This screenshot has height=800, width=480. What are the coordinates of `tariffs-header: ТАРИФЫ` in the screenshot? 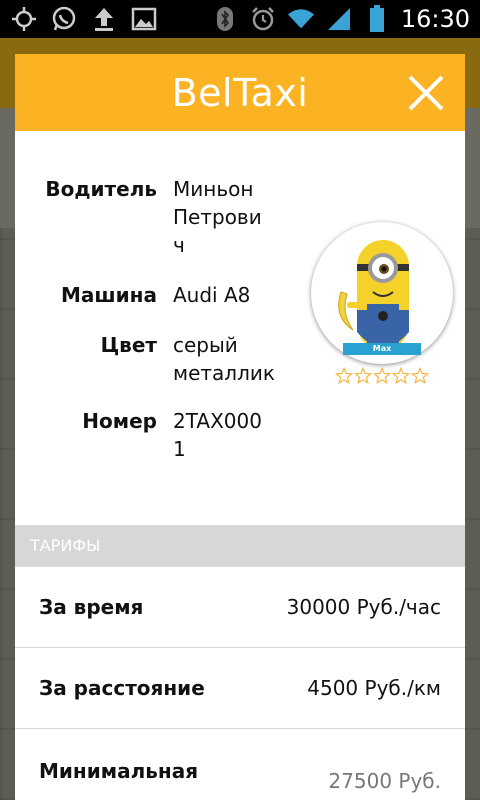 It's located at (240, 546).